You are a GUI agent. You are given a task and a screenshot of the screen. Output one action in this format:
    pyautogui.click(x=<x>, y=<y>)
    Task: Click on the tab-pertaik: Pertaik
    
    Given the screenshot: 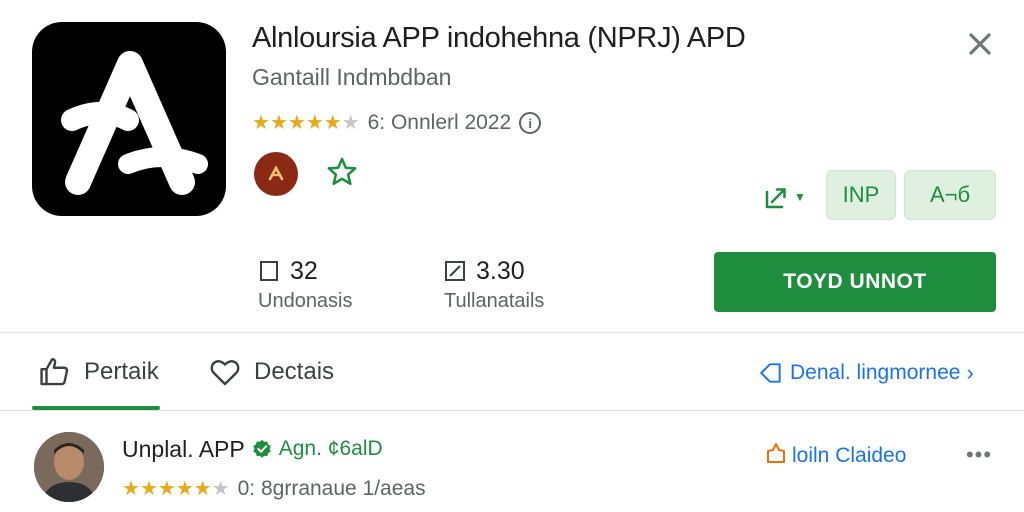 What is the action you would take?
    pyautogui.click(x=98, y=372)
    